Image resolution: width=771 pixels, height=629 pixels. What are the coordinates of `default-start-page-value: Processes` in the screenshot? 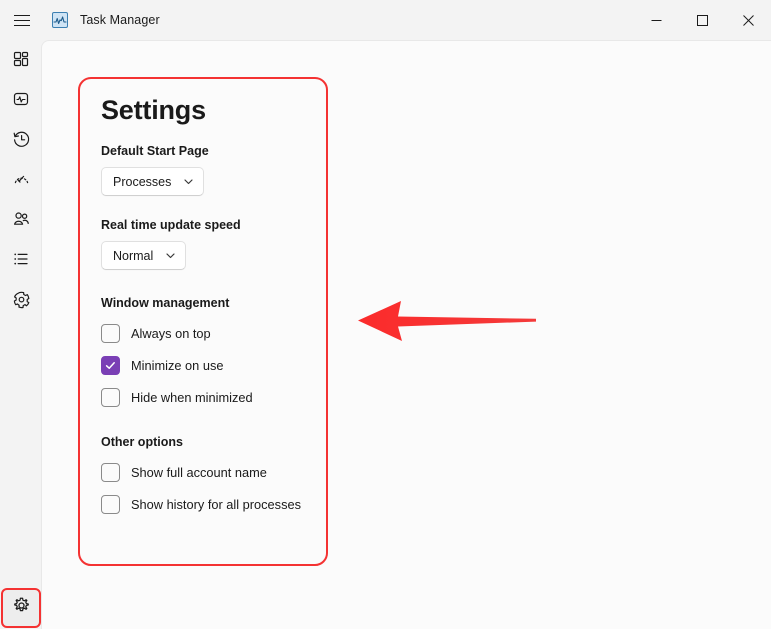 It's located at (142, 181).